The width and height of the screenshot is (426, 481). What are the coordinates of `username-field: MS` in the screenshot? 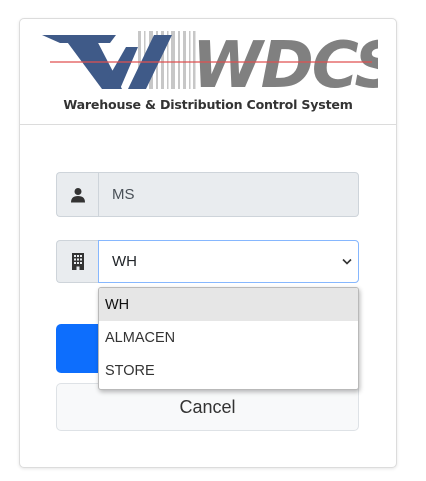 It's located at (228, 194).